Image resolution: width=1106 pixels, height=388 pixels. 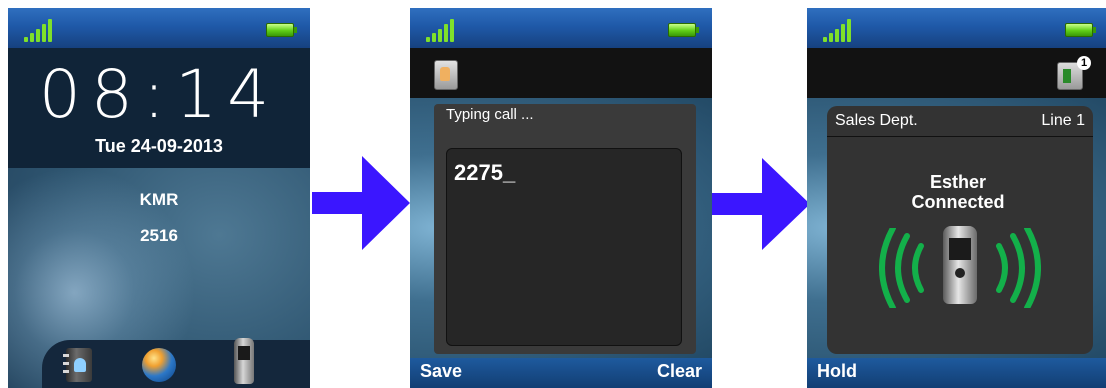 I want to click on call-status: Connected, so click(x=958, y=202).